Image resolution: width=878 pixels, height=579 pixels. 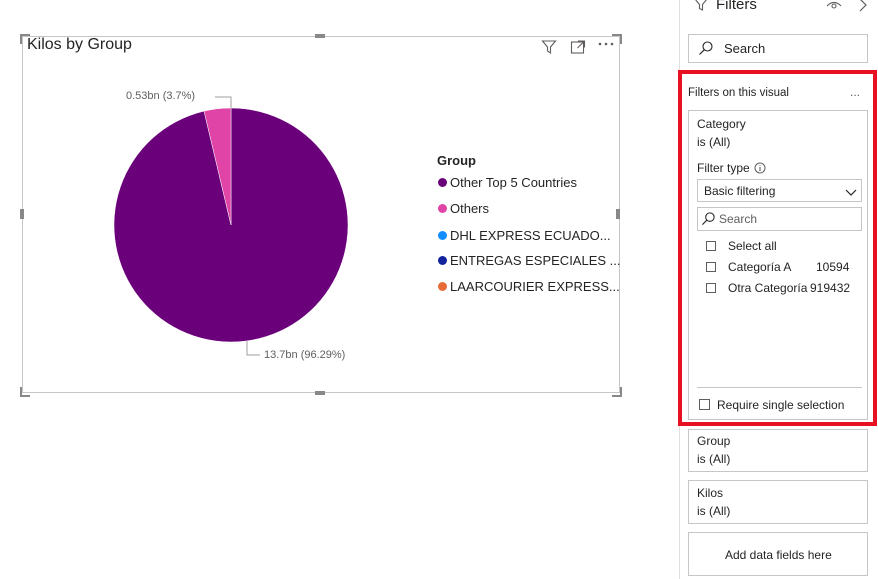 I want to click on search-icon, so click(x=706, y=50).